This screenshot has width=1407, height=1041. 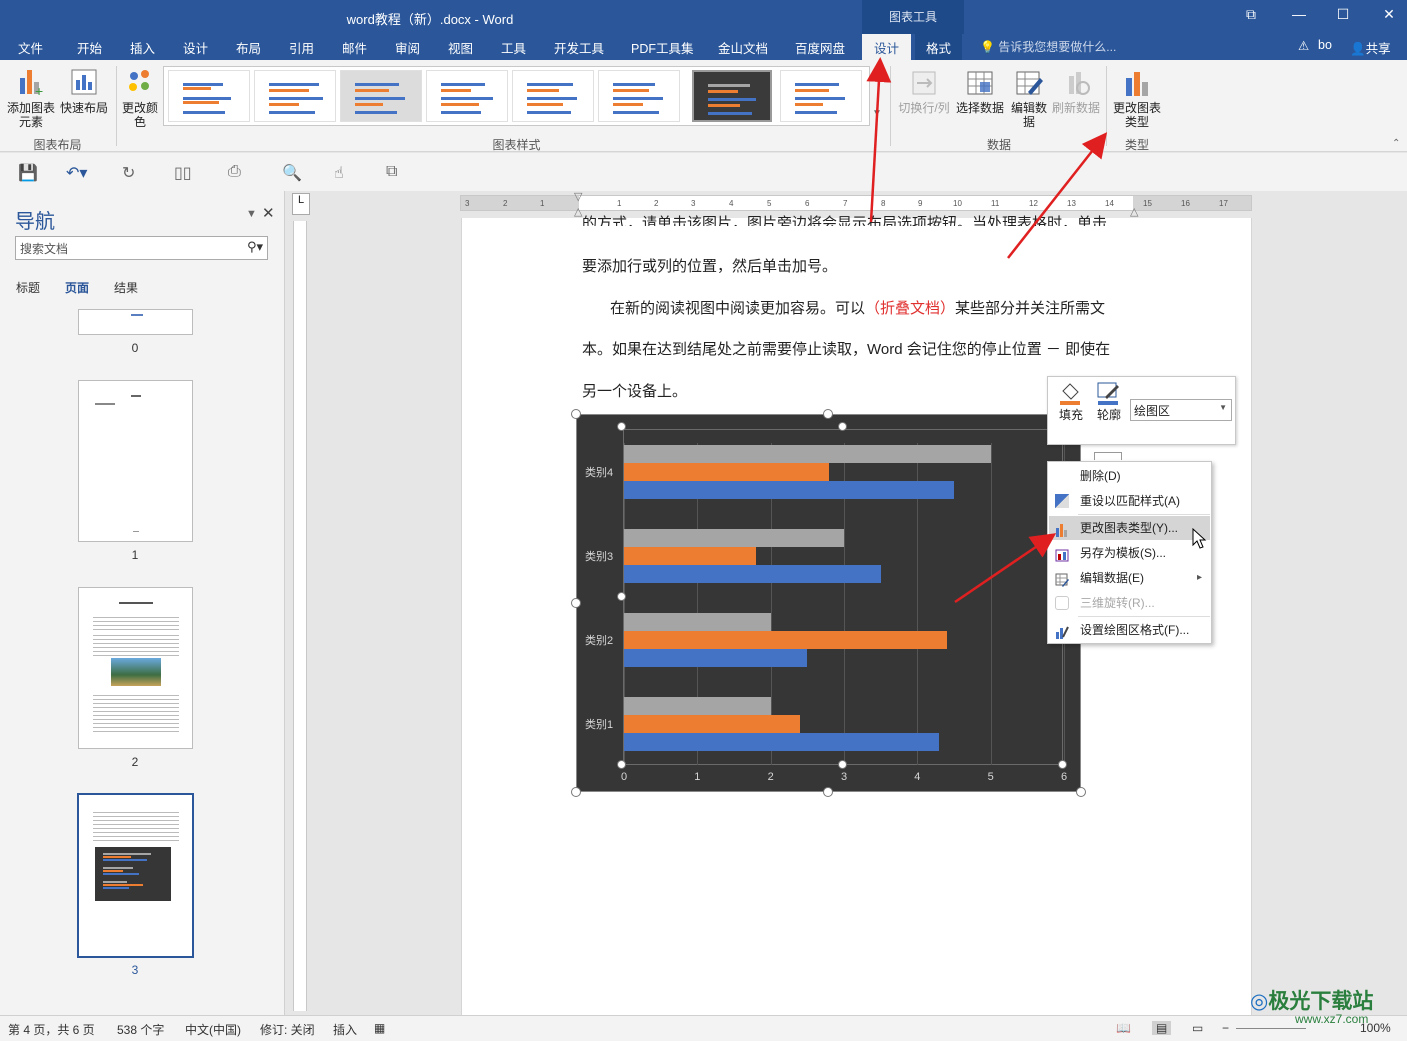 What do you see at coordinates (28, 287) in the screenshot?
I see `nav-tab-headings: 标题` at bounding box center [28, 287].